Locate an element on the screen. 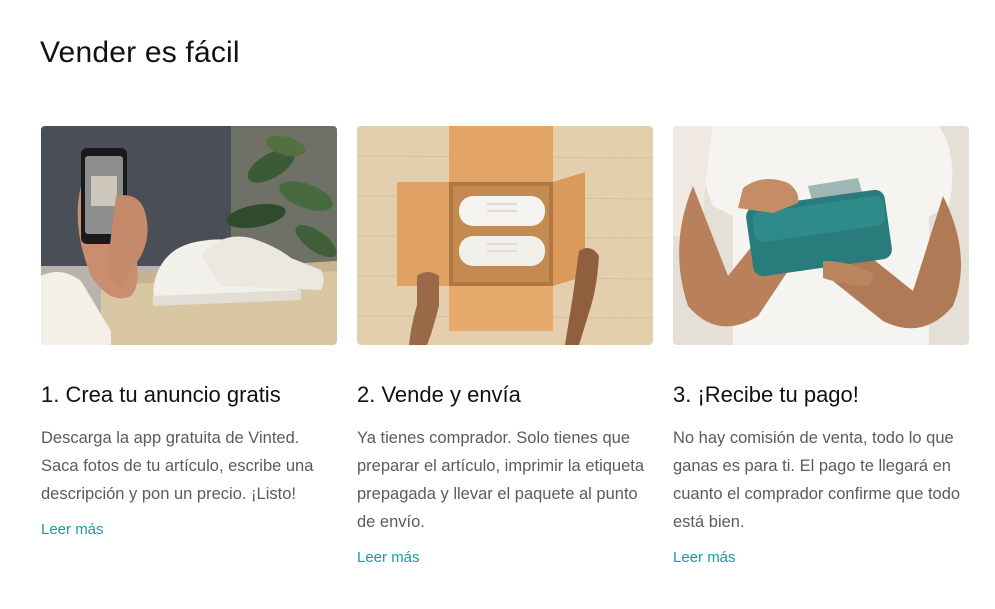  step-title: 3. ¡Recibe tu pago! is located at coordinates (766, 394).